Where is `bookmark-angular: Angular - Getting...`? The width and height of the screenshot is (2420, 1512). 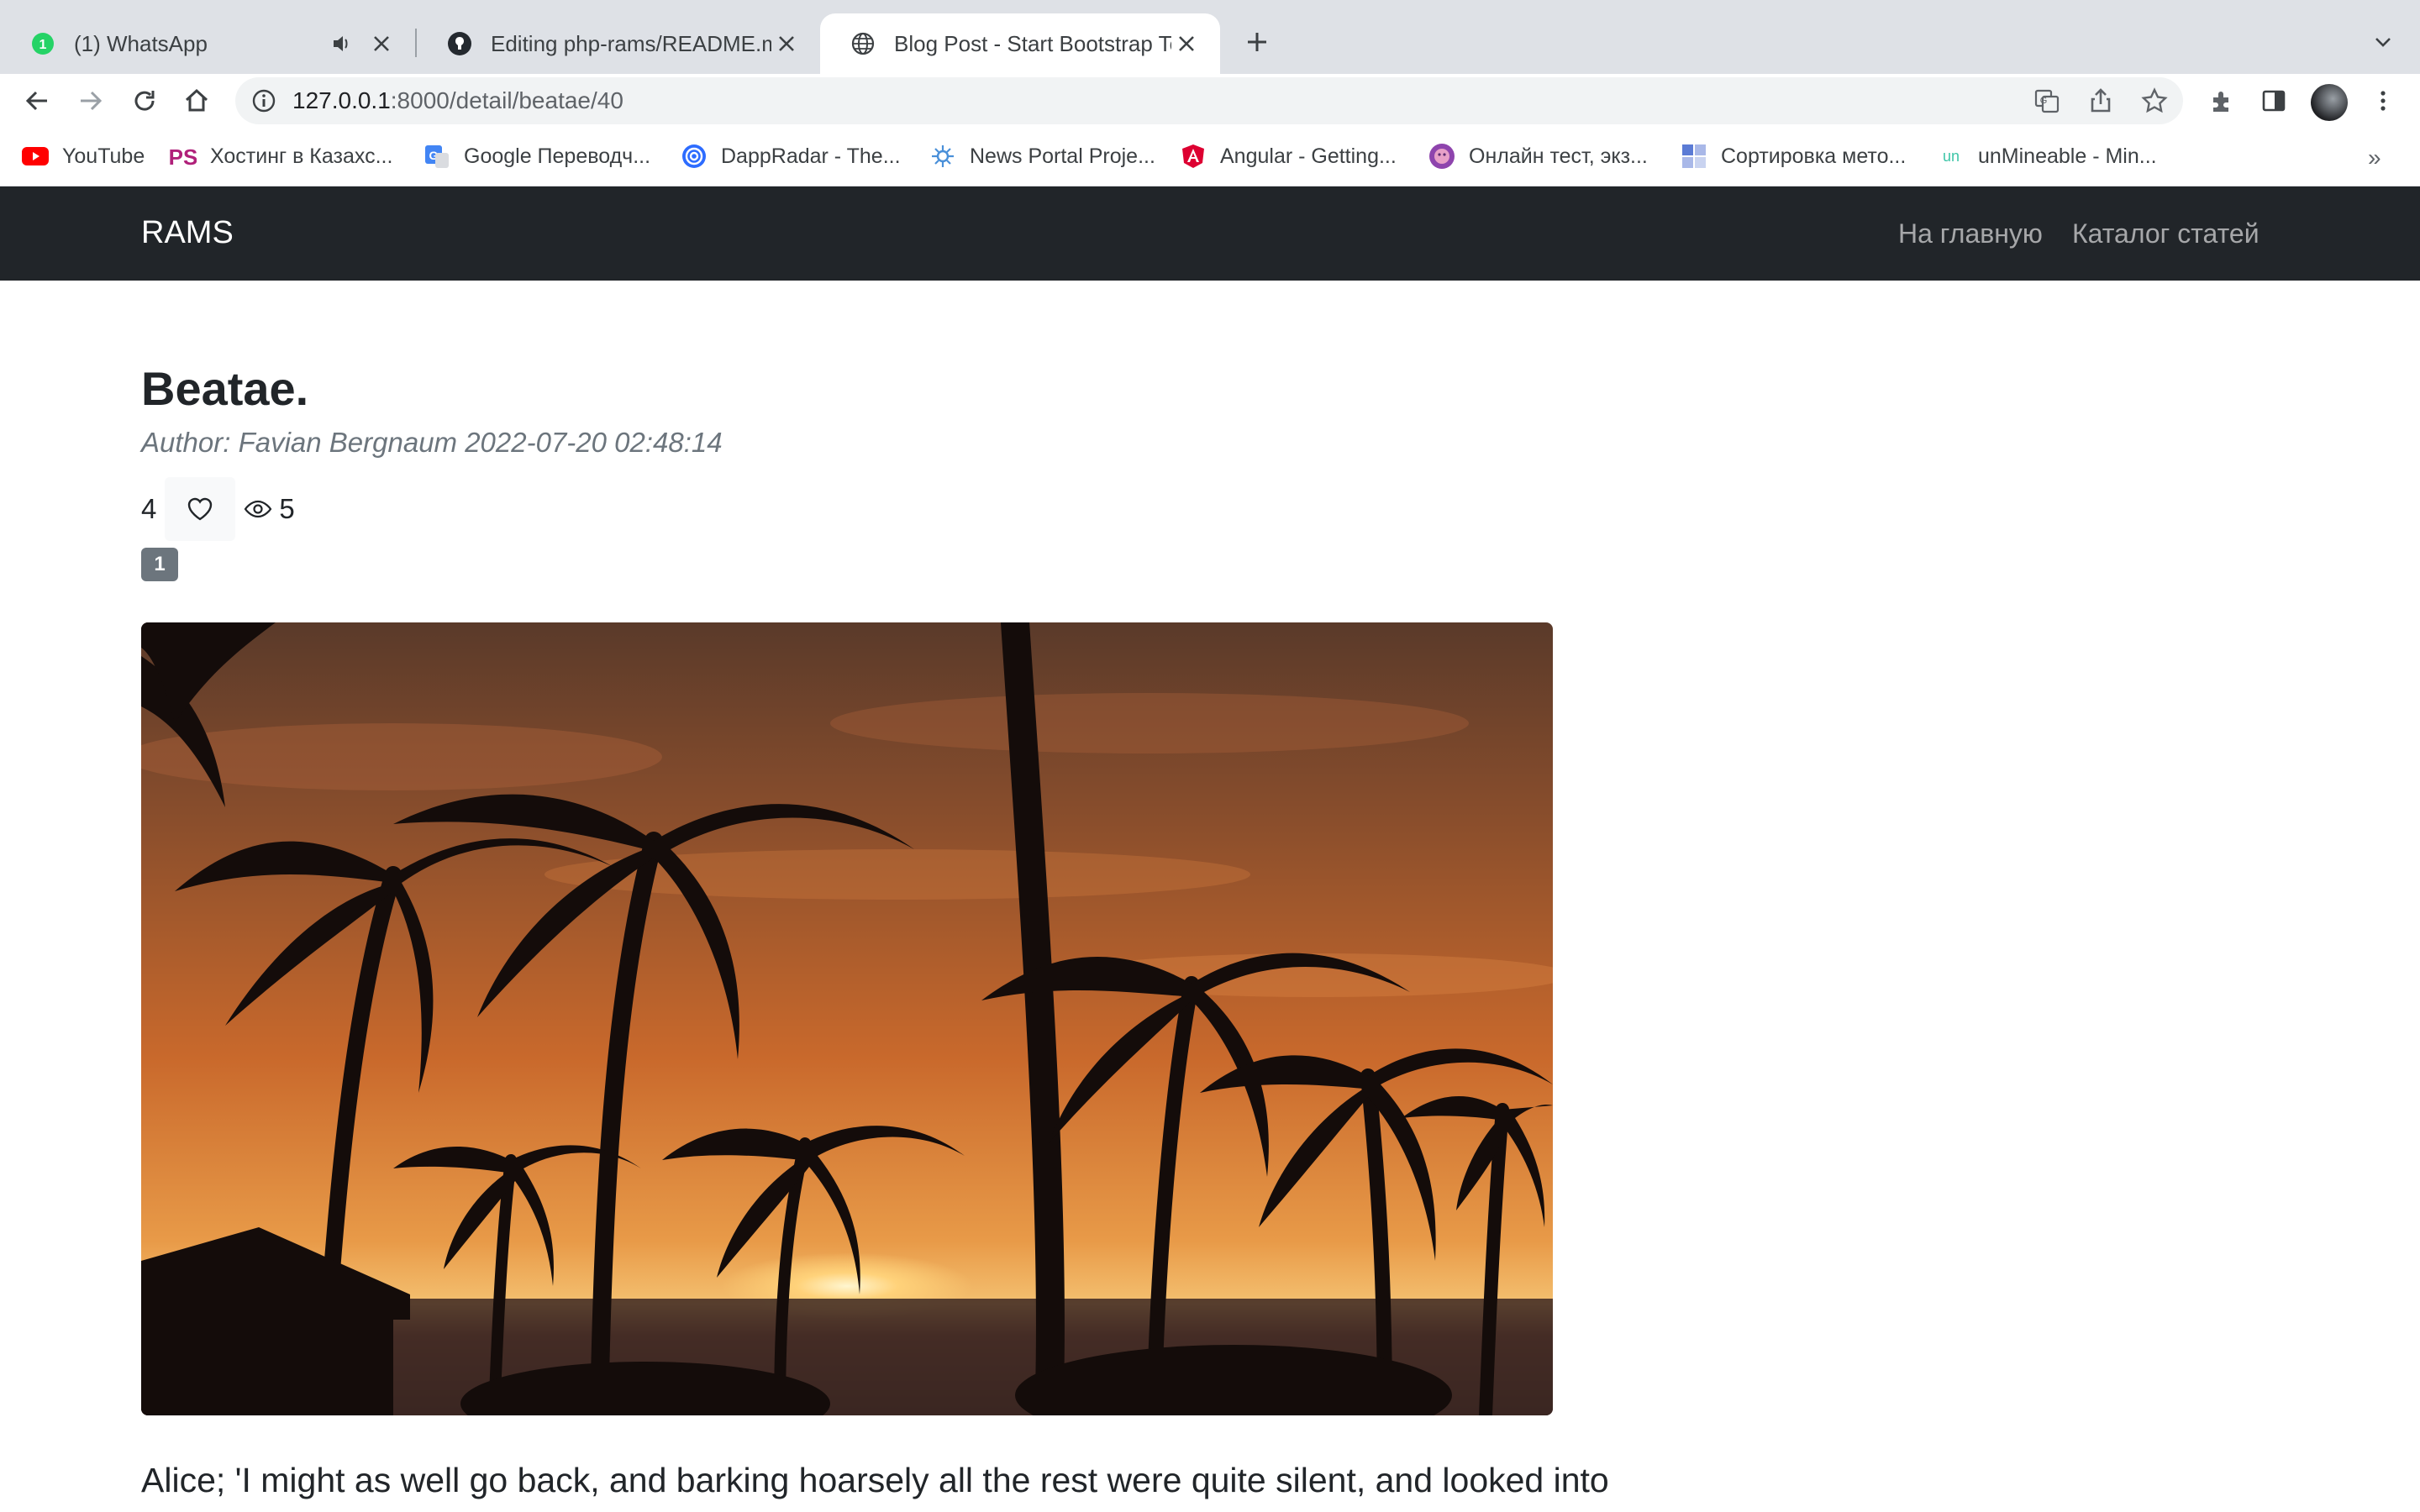 bookmark-angular: Angular - Getting... is located at coordinates (1288, 156).